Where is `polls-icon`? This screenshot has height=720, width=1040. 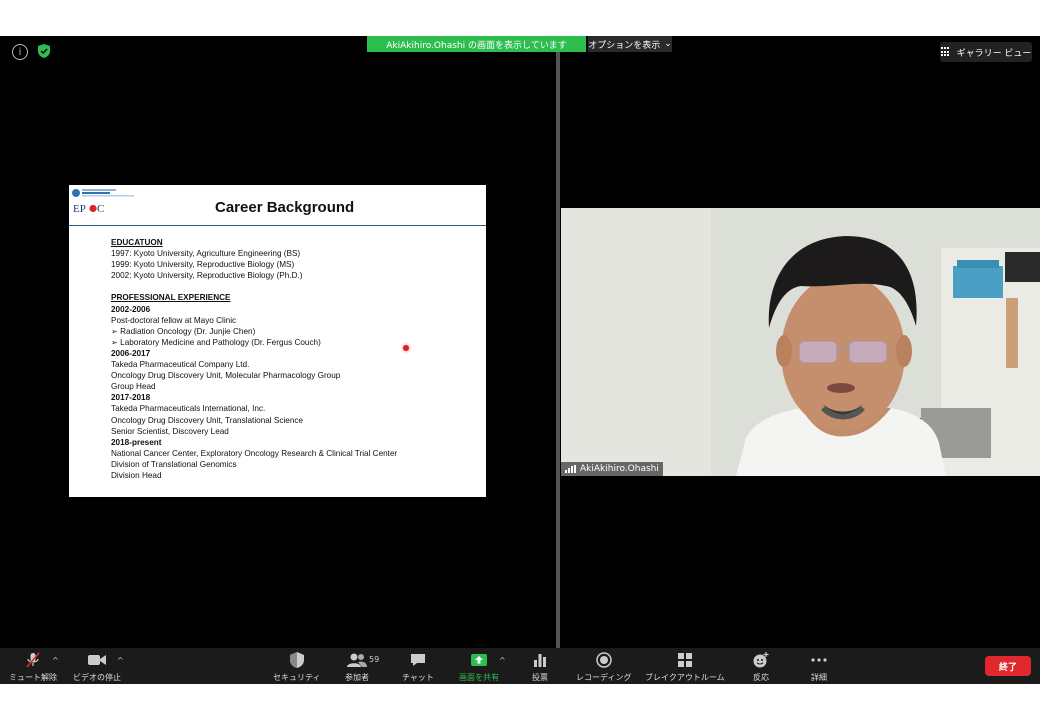
polls-icon is located at coordinates (540, 660).